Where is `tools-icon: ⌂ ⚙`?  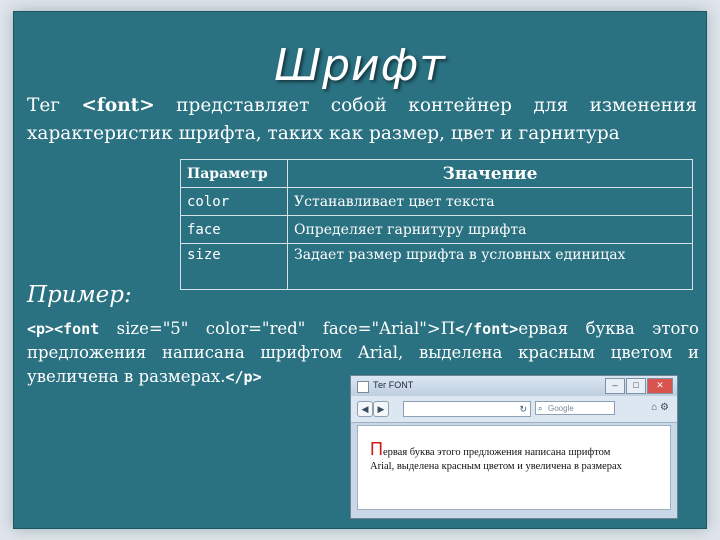 tools-icon: ⌂ ⚙ is located at coordinates (660, 407).